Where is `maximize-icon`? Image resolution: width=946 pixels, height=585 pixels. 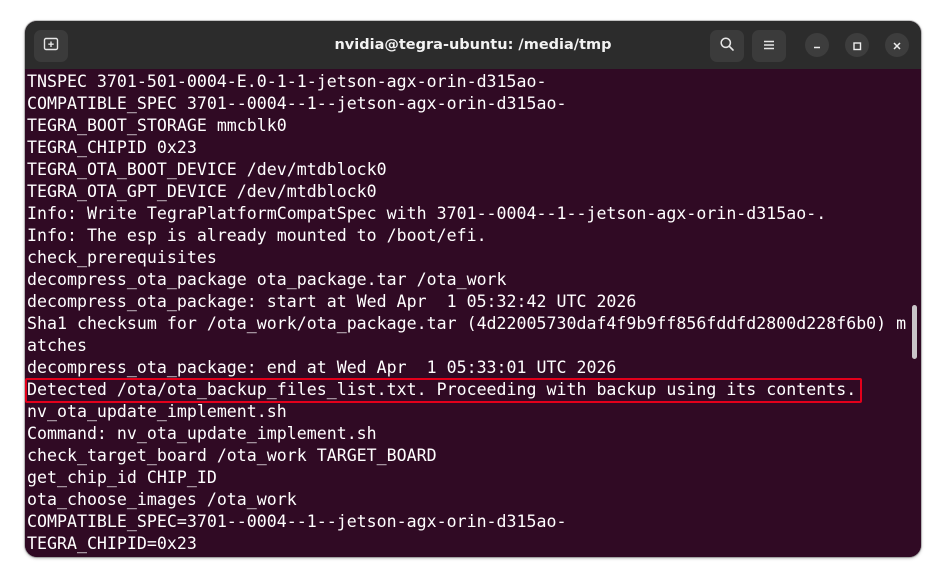 maximize-icon is located at coordinates (857, 45).